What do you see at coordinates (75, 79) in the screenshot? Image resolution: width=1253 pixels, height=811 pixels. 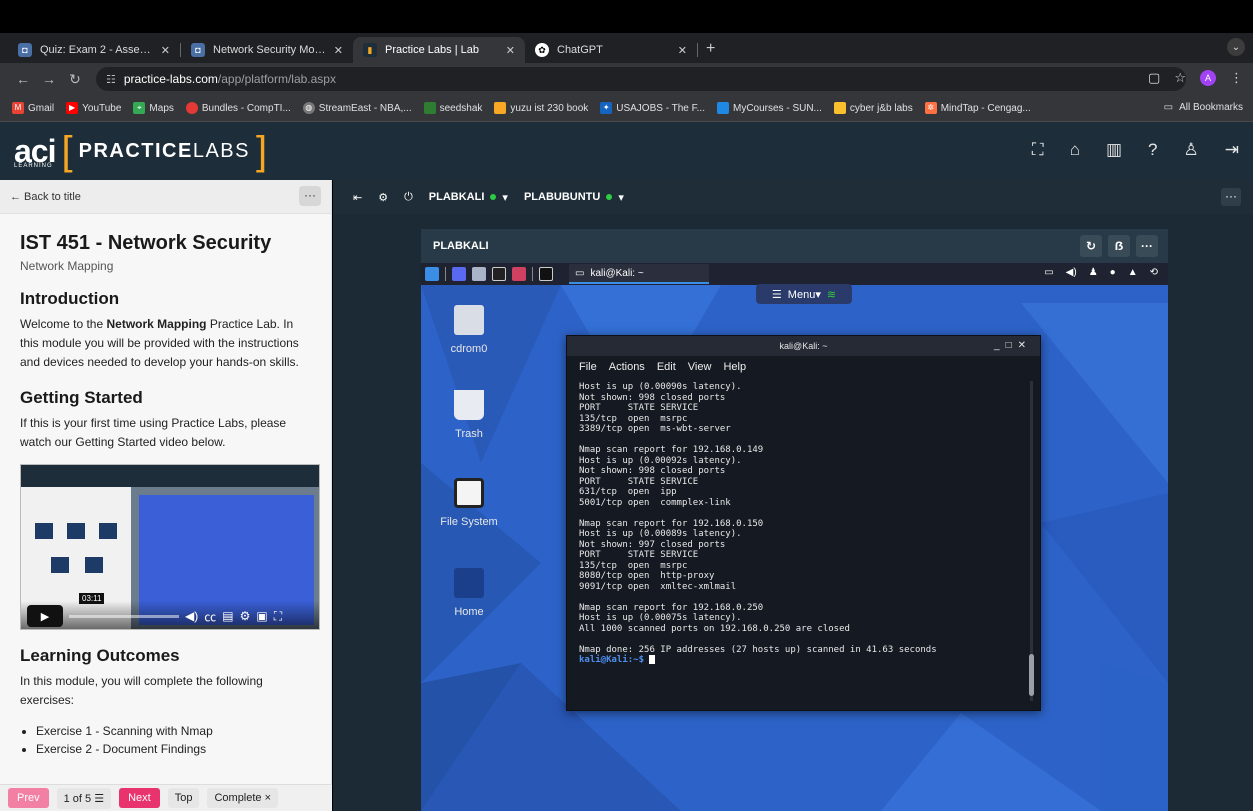 I see `reload-icon: ↻` at bounding box center [75, 79].